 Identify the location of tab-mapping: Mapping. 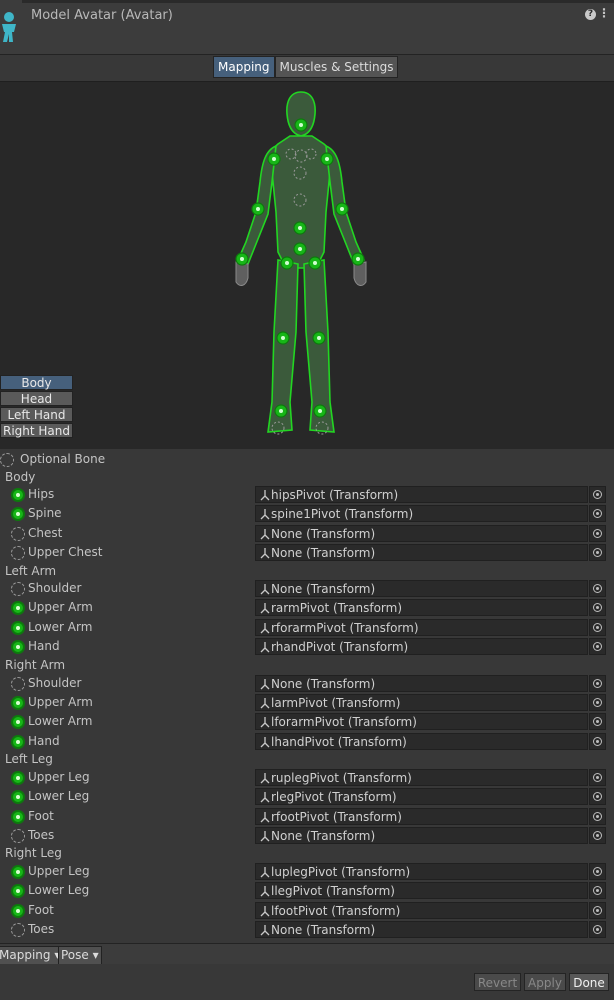
(244, 67).